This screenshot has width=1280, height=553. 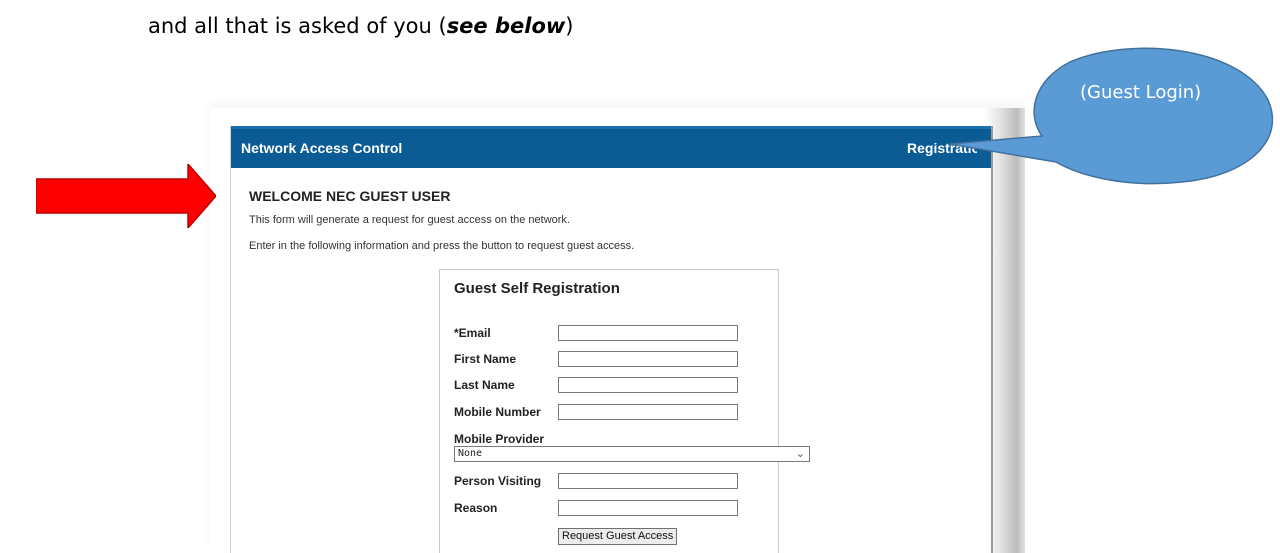 What do you see at coordinates (497, 412) in the screenshot?
I see `mobile-number-label: Mobile Number` at bounding box center [497, 412].